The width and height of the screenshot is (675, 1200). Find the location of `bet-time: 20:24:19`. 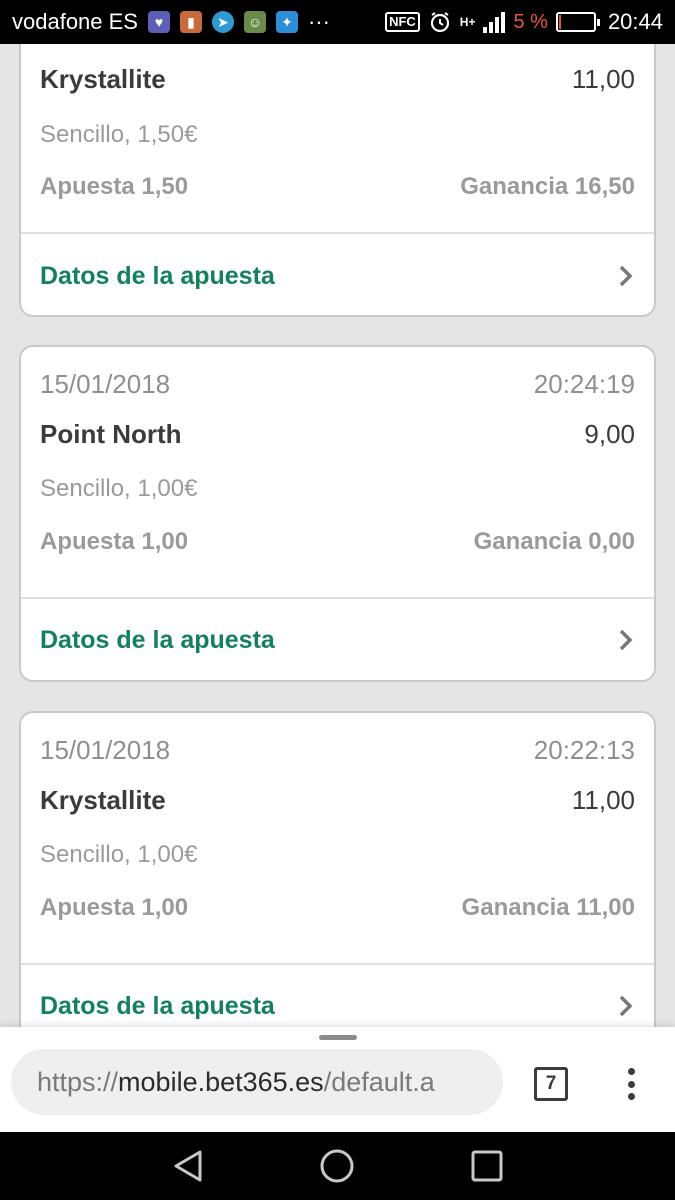

bet-time: 20:24:19 is located at coordinates (584, 384).